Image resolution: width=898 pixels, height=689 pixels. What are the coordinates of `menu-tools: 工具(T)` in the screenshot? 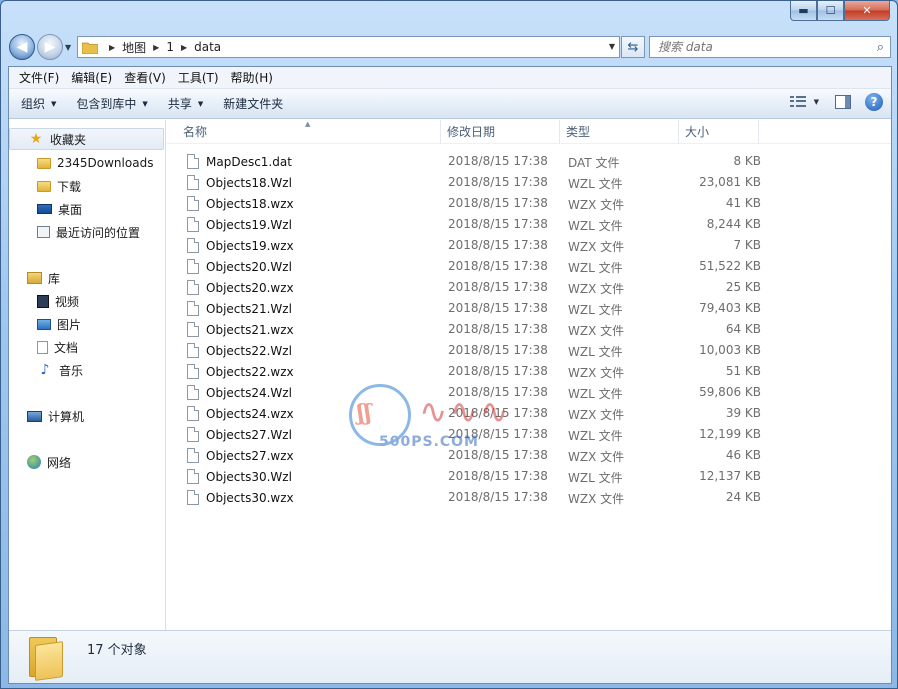 It's located at (198, 77).